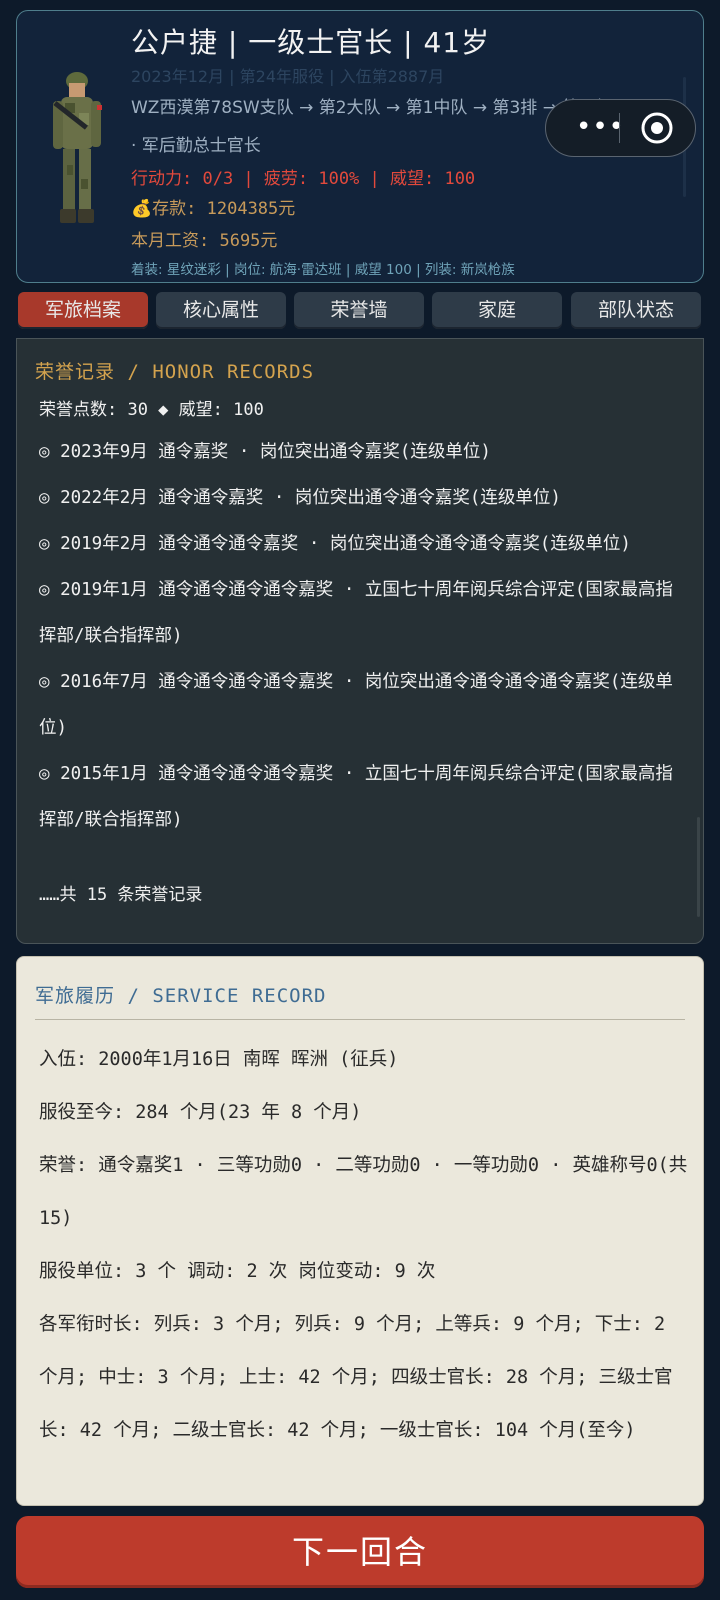 The width and height of the screenshot is (720, 1600). I want to click on tab-core-attributes: 核心属性, so click(221, 310).